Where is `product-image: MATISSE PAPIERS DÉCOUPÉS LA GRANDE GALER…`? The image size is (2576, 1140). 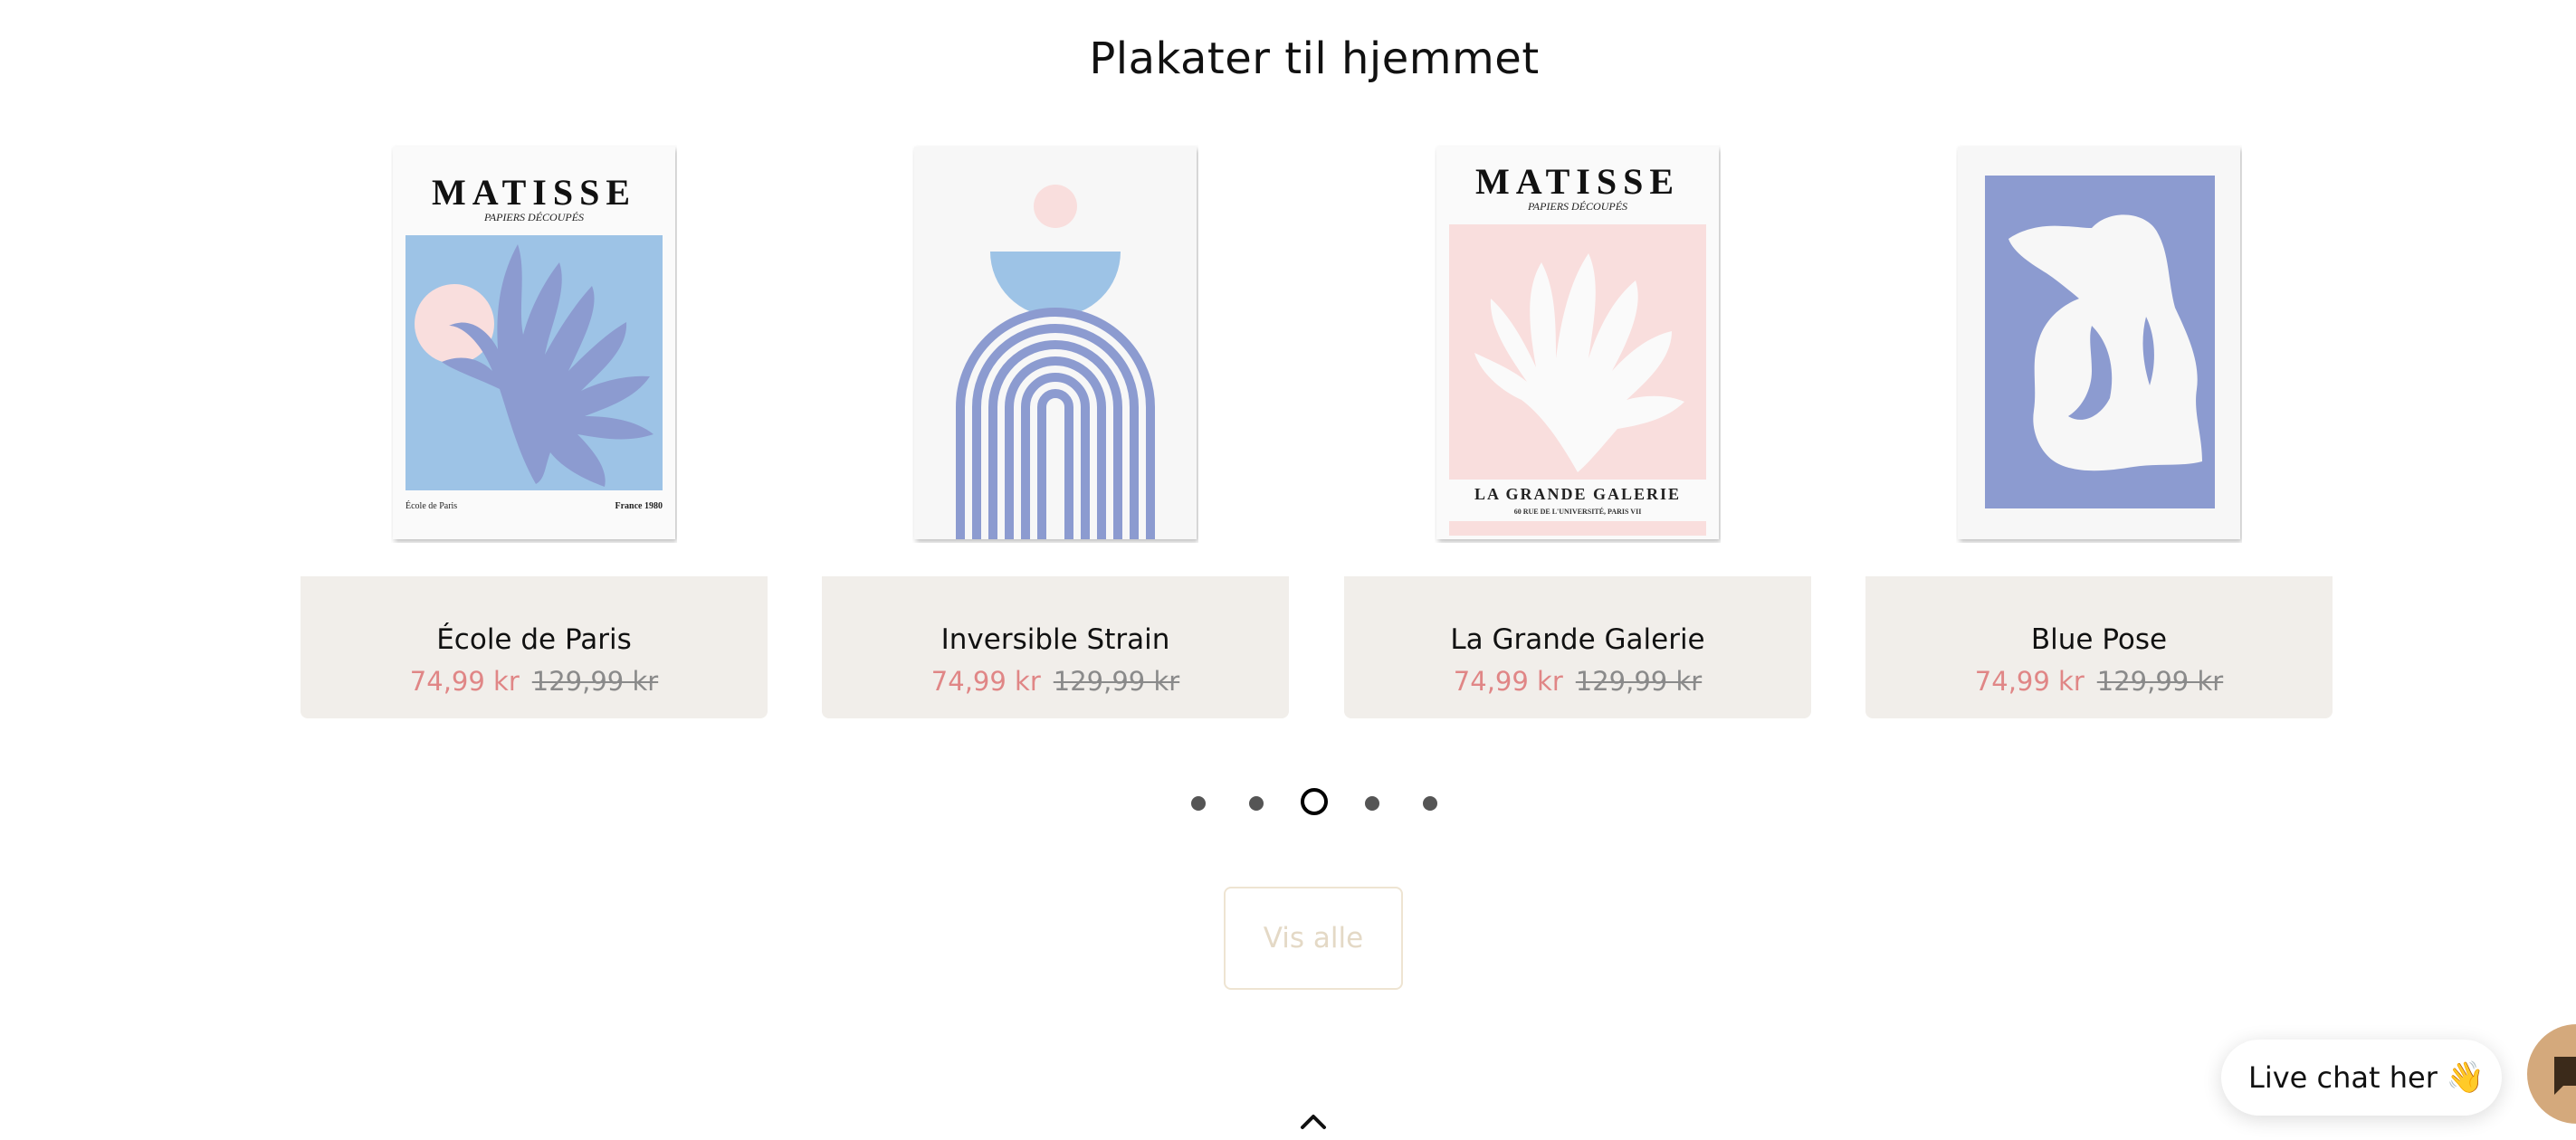 product-image: MATISSE PAPIERS DÉCOUPÉS LA GRANDE GALER… is located at coordinates (1578, 344).